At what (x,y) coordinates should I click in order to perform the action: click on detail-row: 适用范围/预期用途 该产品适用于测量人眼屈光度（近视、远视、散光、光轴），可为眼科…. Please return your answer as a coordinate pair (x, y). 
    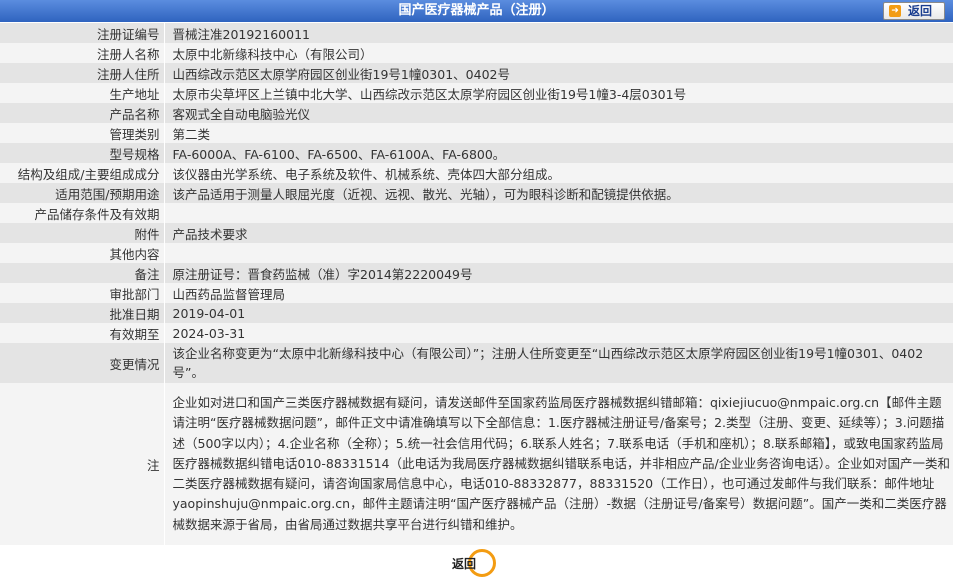
    Looking at the image, I should click on (476, 193).